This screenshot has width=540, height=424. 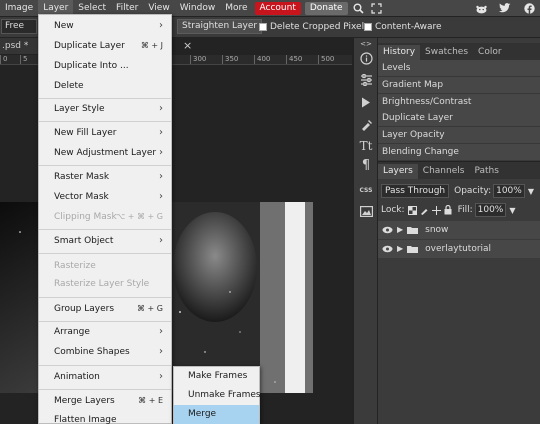 What do you see at coordinates (220, 26) in the screenshot?
I see `straighten-layer-button: Straighten Layer` at bounding box center [220, 26].